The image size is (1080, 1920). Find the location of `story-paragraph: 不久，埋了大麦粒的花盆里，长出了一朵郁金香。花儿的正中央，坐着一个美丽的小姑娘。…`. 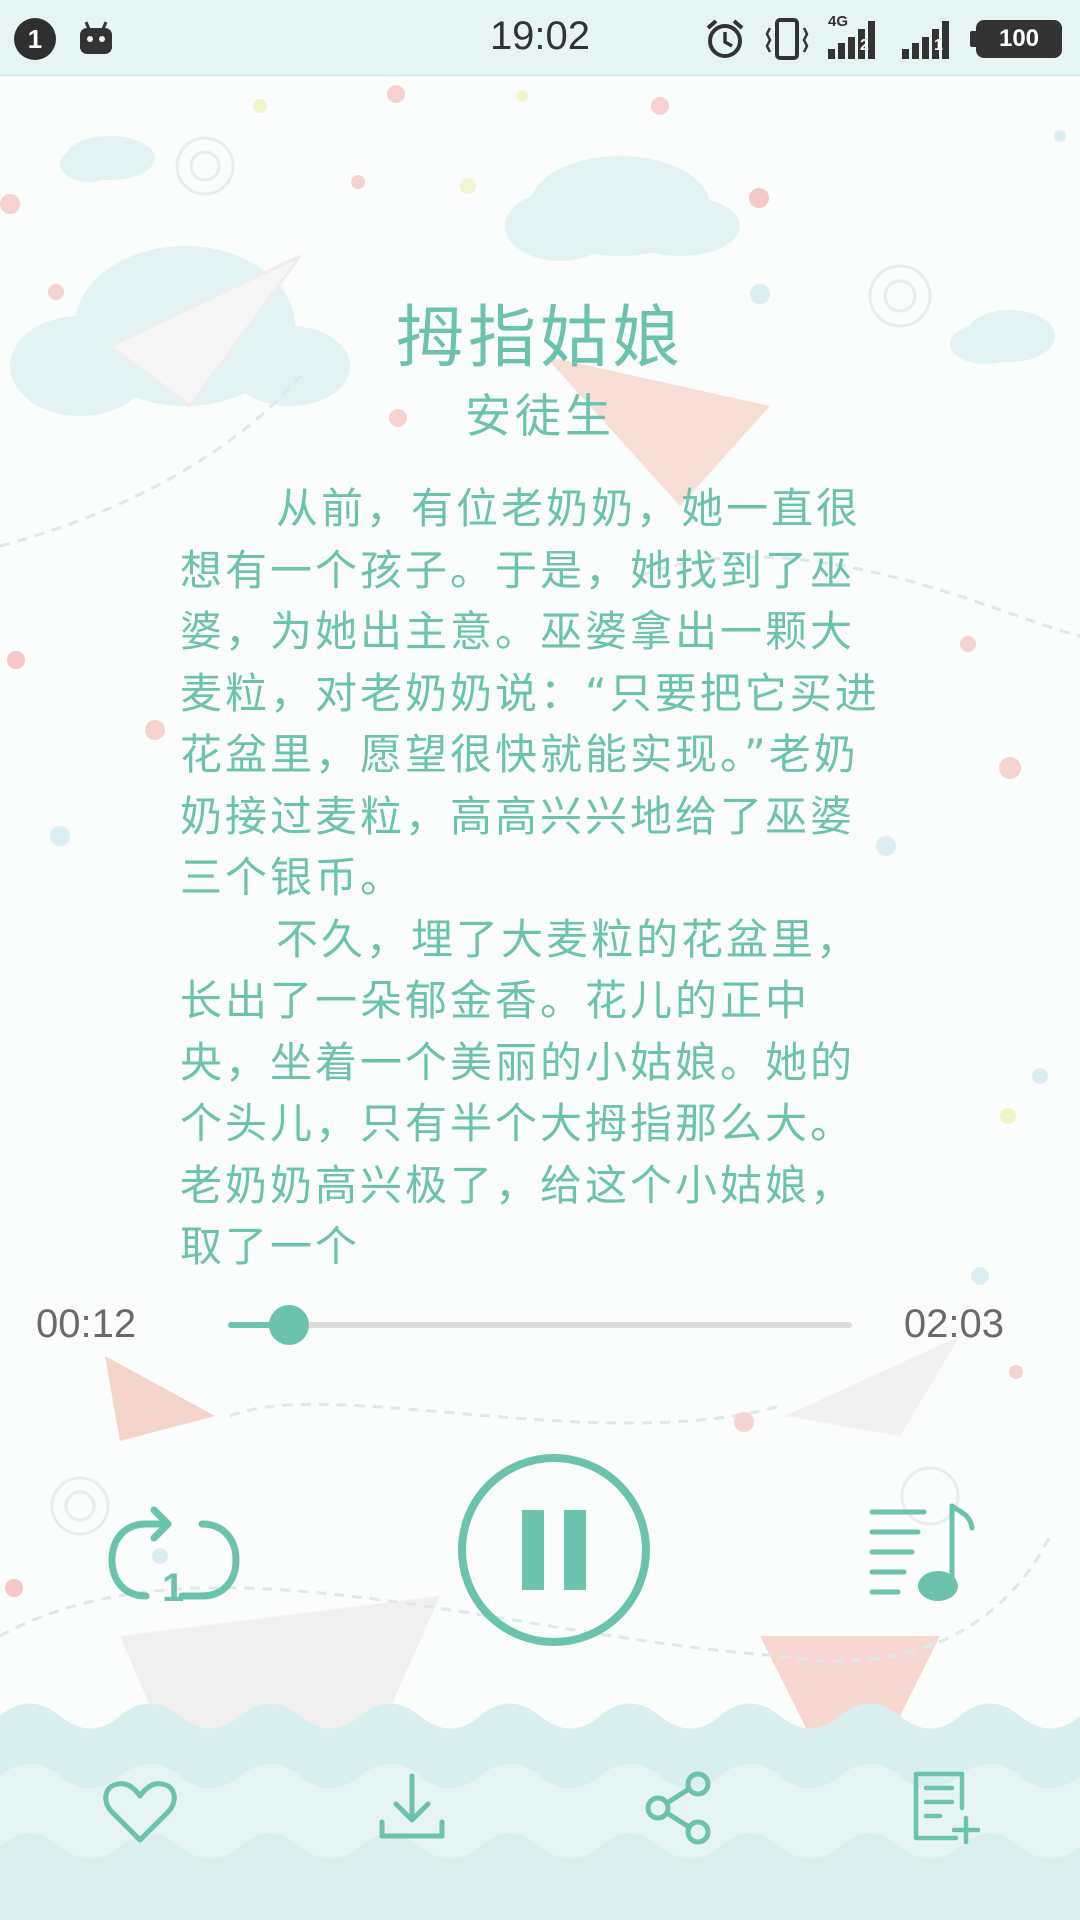

story-paragraph: 不久，埋了大麦粒的花盆里，长出了一朵郁金香。花儿的正中央，坐着一个美丽的小姑娘。… is located at coordinates (521, 1093).